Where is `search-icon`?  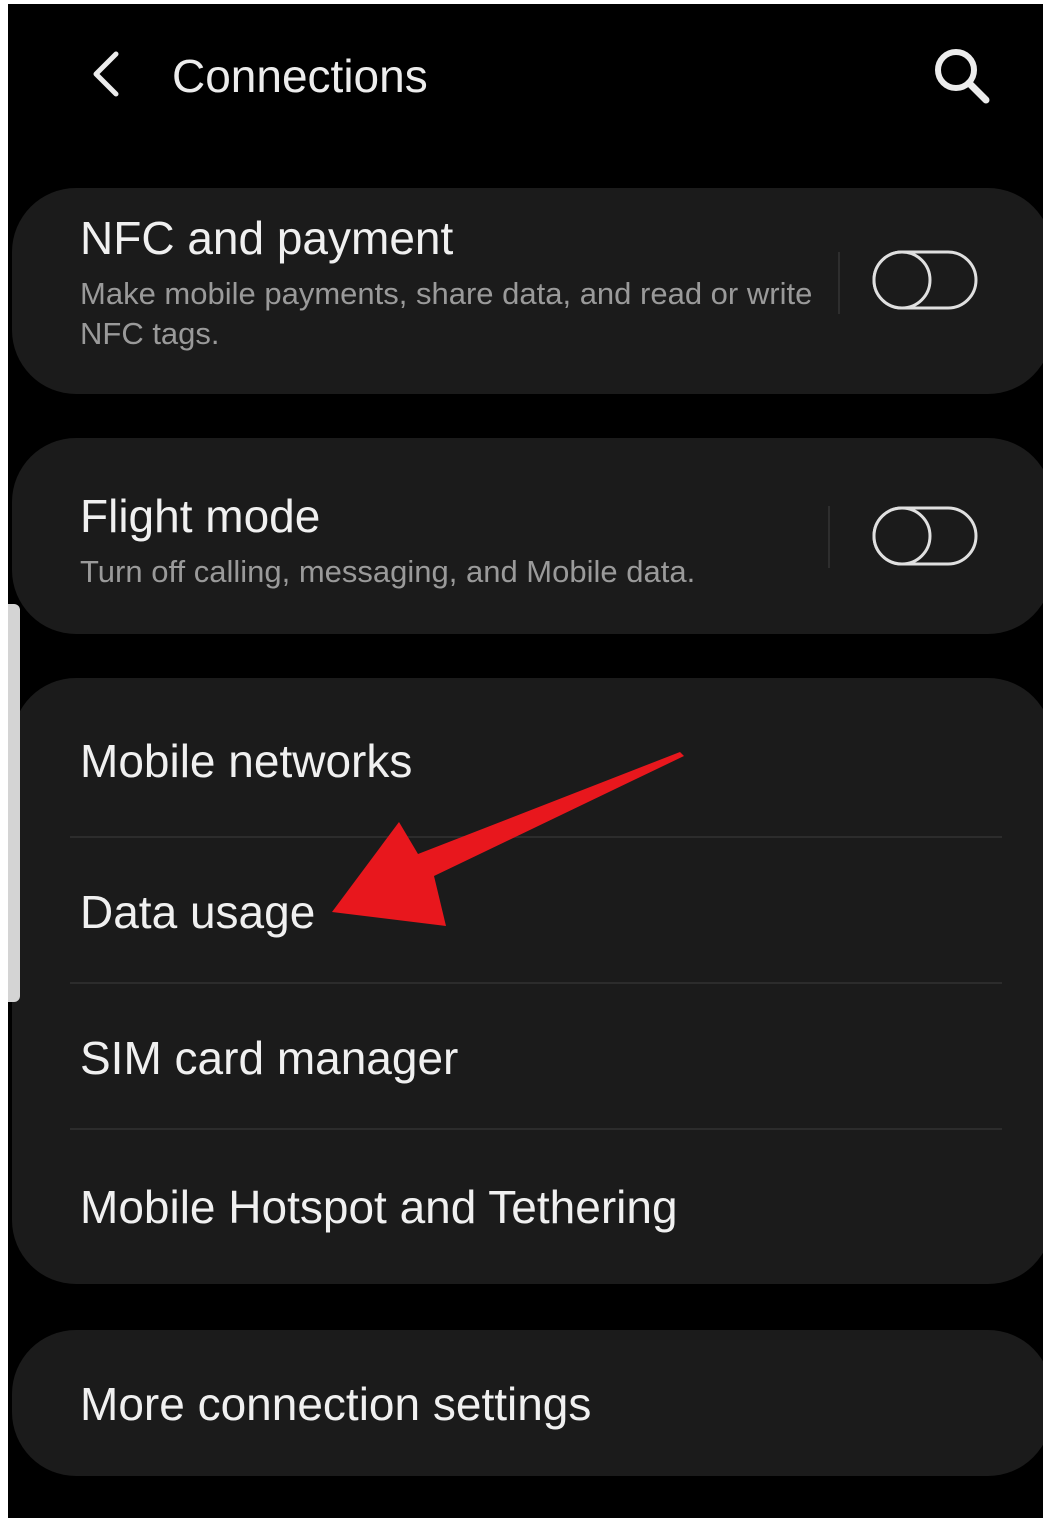
search-icon is located at coordinates (962, 76).